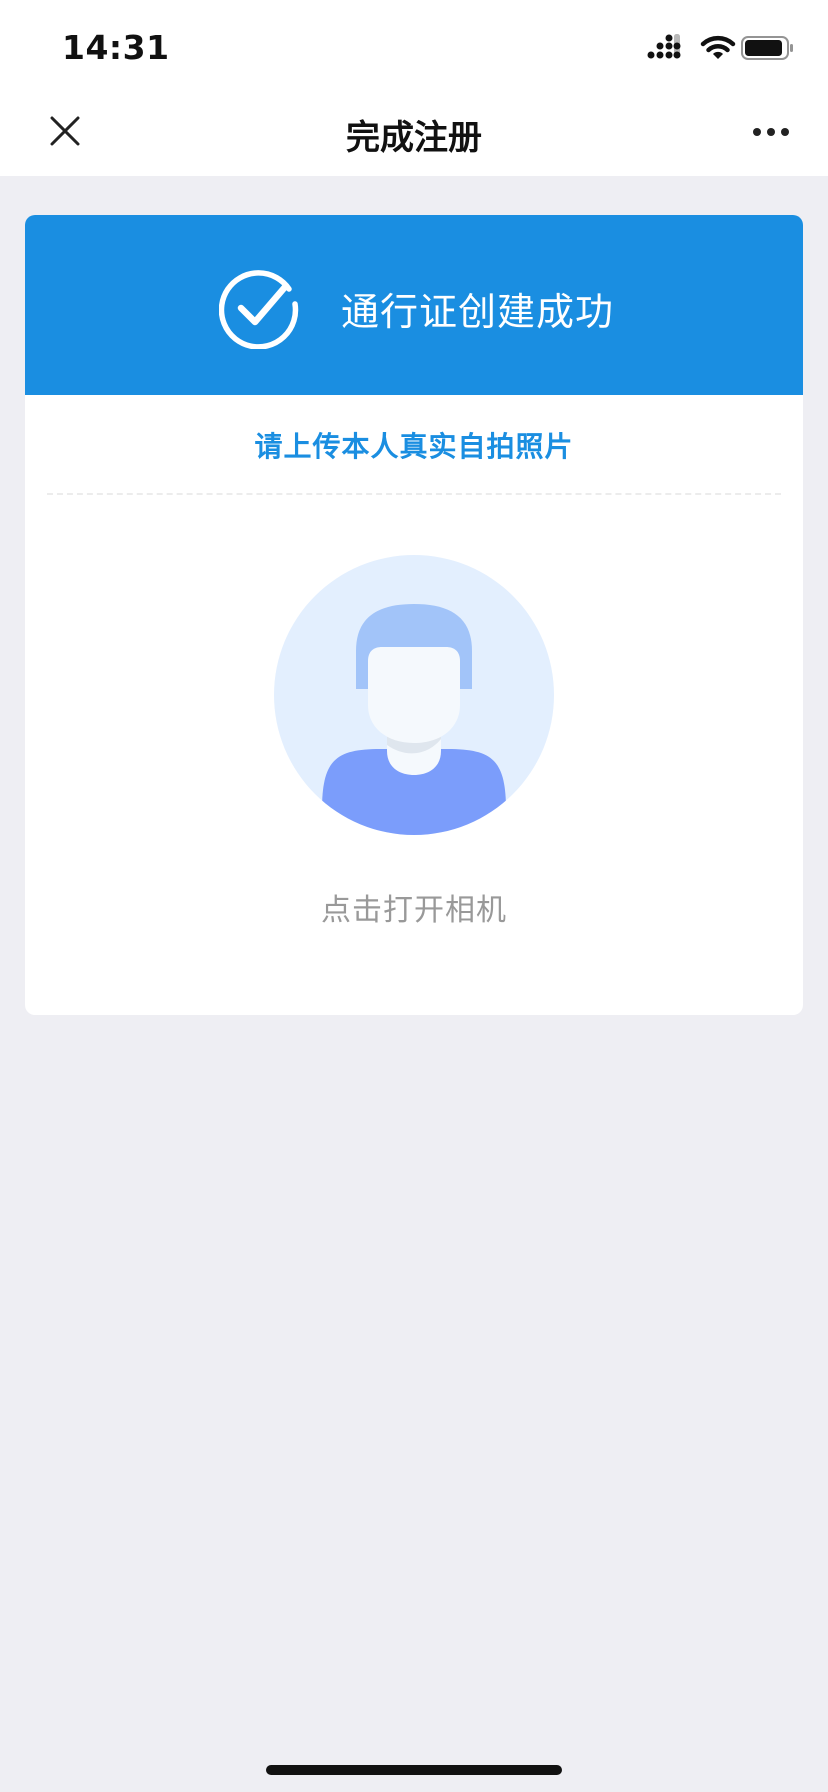 This screenshot has width=828, height=1792. I want to click on cellular-signal-icon, so click(664, 46).